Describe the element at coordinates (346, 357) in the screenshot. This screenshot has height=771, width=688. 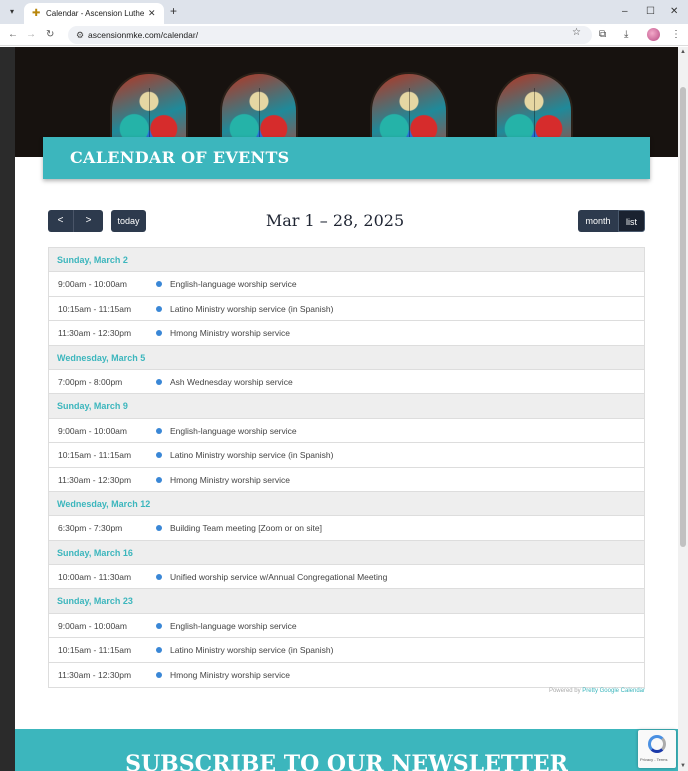
I see `day-header: Wednesday, March 5` at that location.